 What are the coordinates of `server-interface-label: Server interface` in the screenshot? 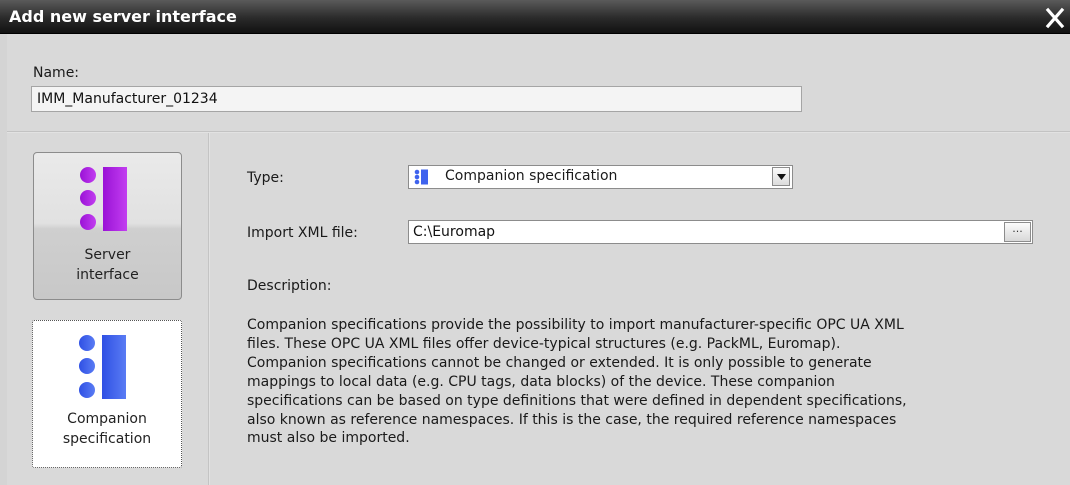 It's located at (107, 265).